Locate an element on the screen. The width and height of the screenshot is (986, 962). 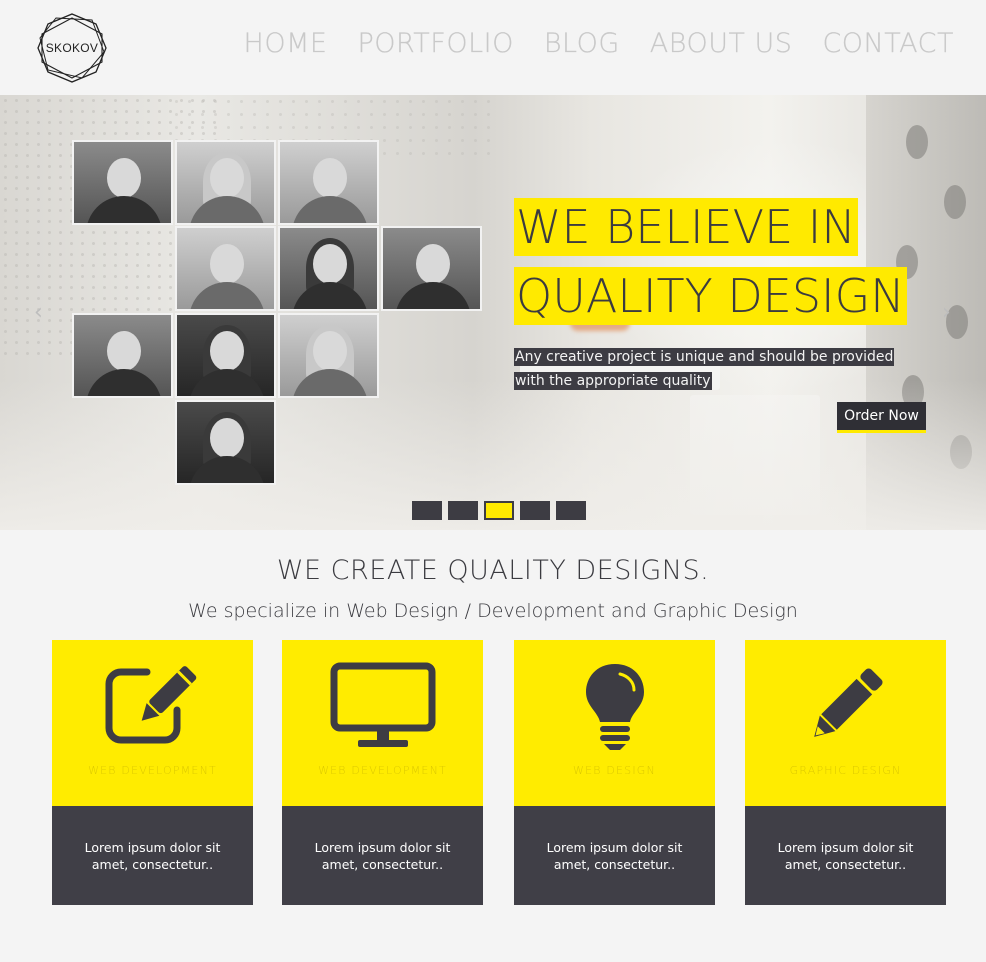
edit-icon is located at coordinates (150, 705).